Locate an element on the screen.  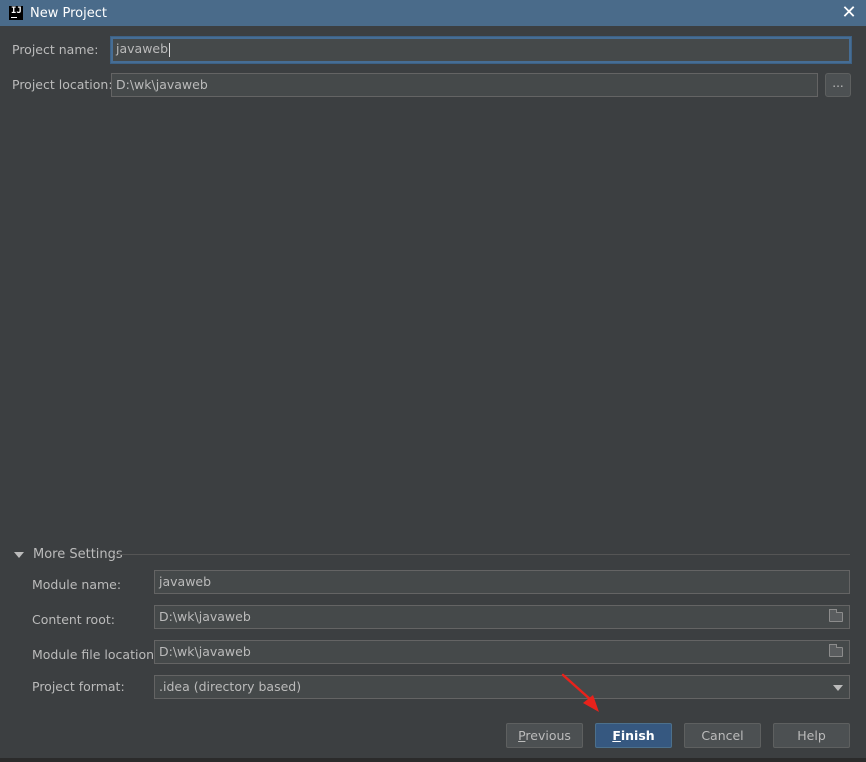
project-name-label: Project name: is located at coordinates (55, 49).